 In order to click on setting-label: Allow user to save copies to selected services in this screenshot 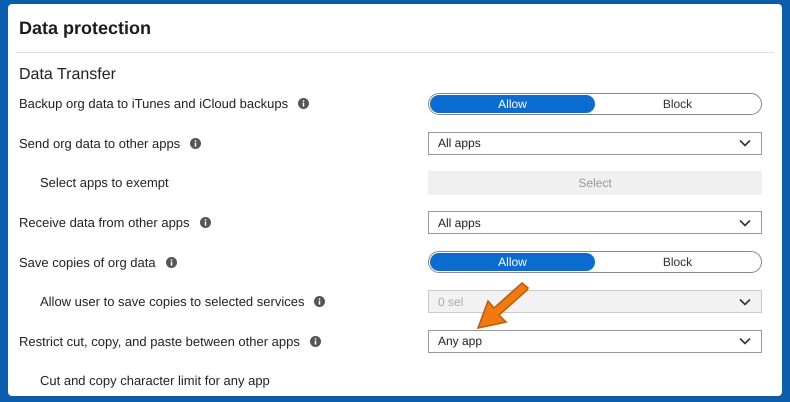, I will do `click(171, 302)`.